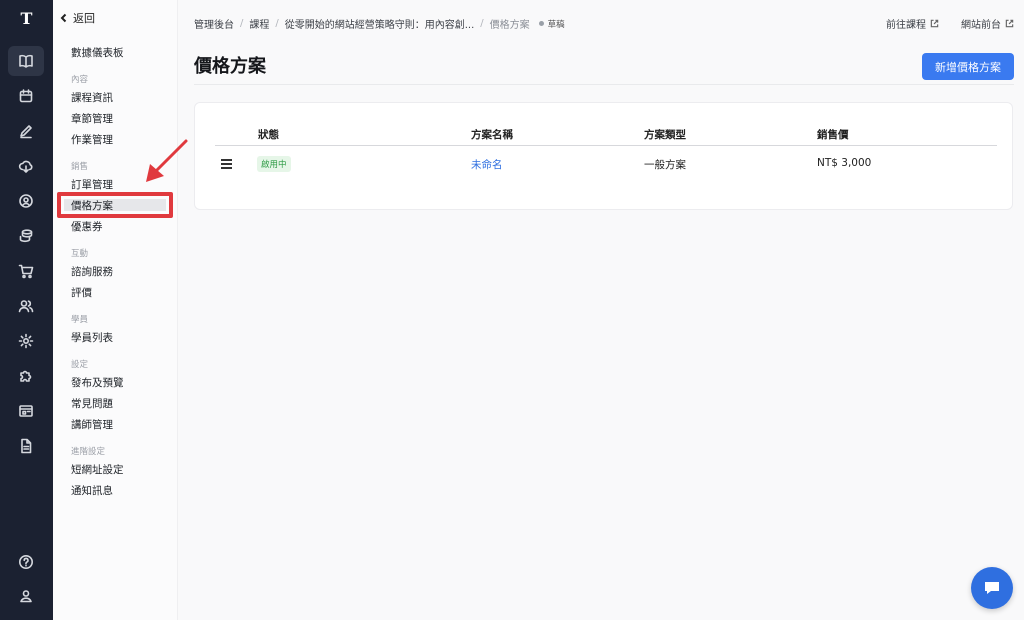 Image resolution: width=1024 pixels, height=620 pixels. Describe the element at coordinates (606, 145) in the screenshot. I see `table-header-divider` at that location.